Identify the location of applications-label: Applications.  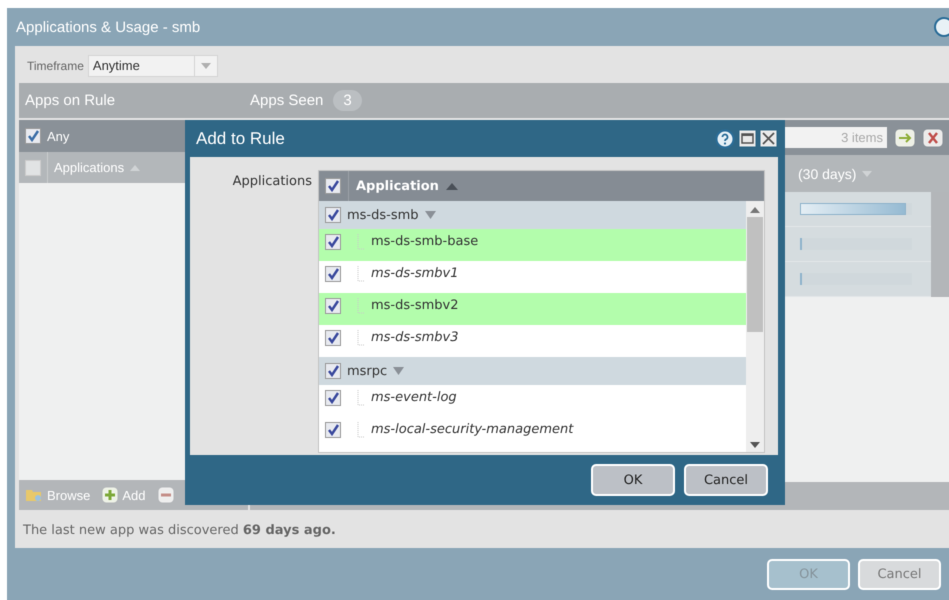
(272, 182).